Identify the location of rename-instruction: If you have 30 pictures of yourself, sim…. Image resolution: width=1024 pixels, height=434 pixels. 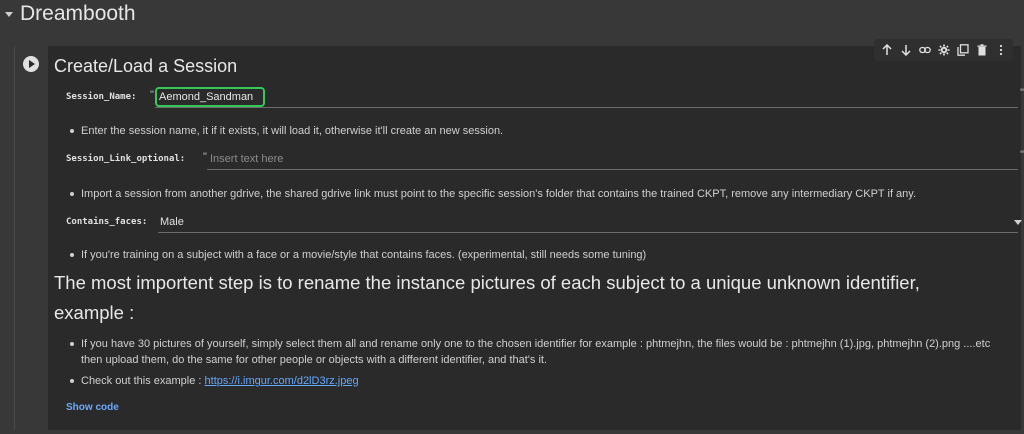
(535, 352).